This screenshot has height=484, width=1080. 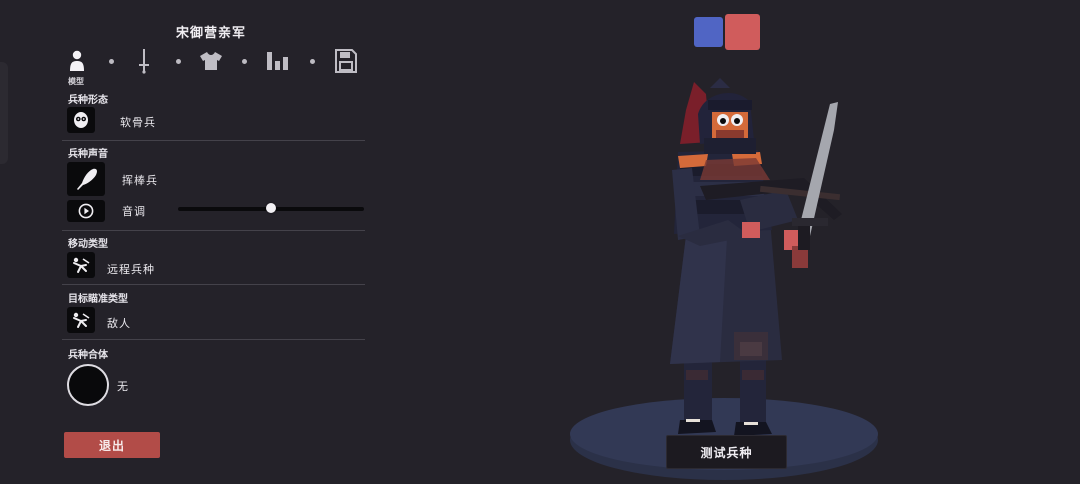 I want to click on sword-icon, so click(x=144, y=61).